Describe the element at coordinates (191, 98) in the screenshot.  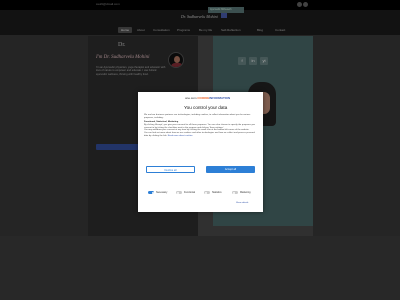
I see `logo-prefix: one.com` at that location.